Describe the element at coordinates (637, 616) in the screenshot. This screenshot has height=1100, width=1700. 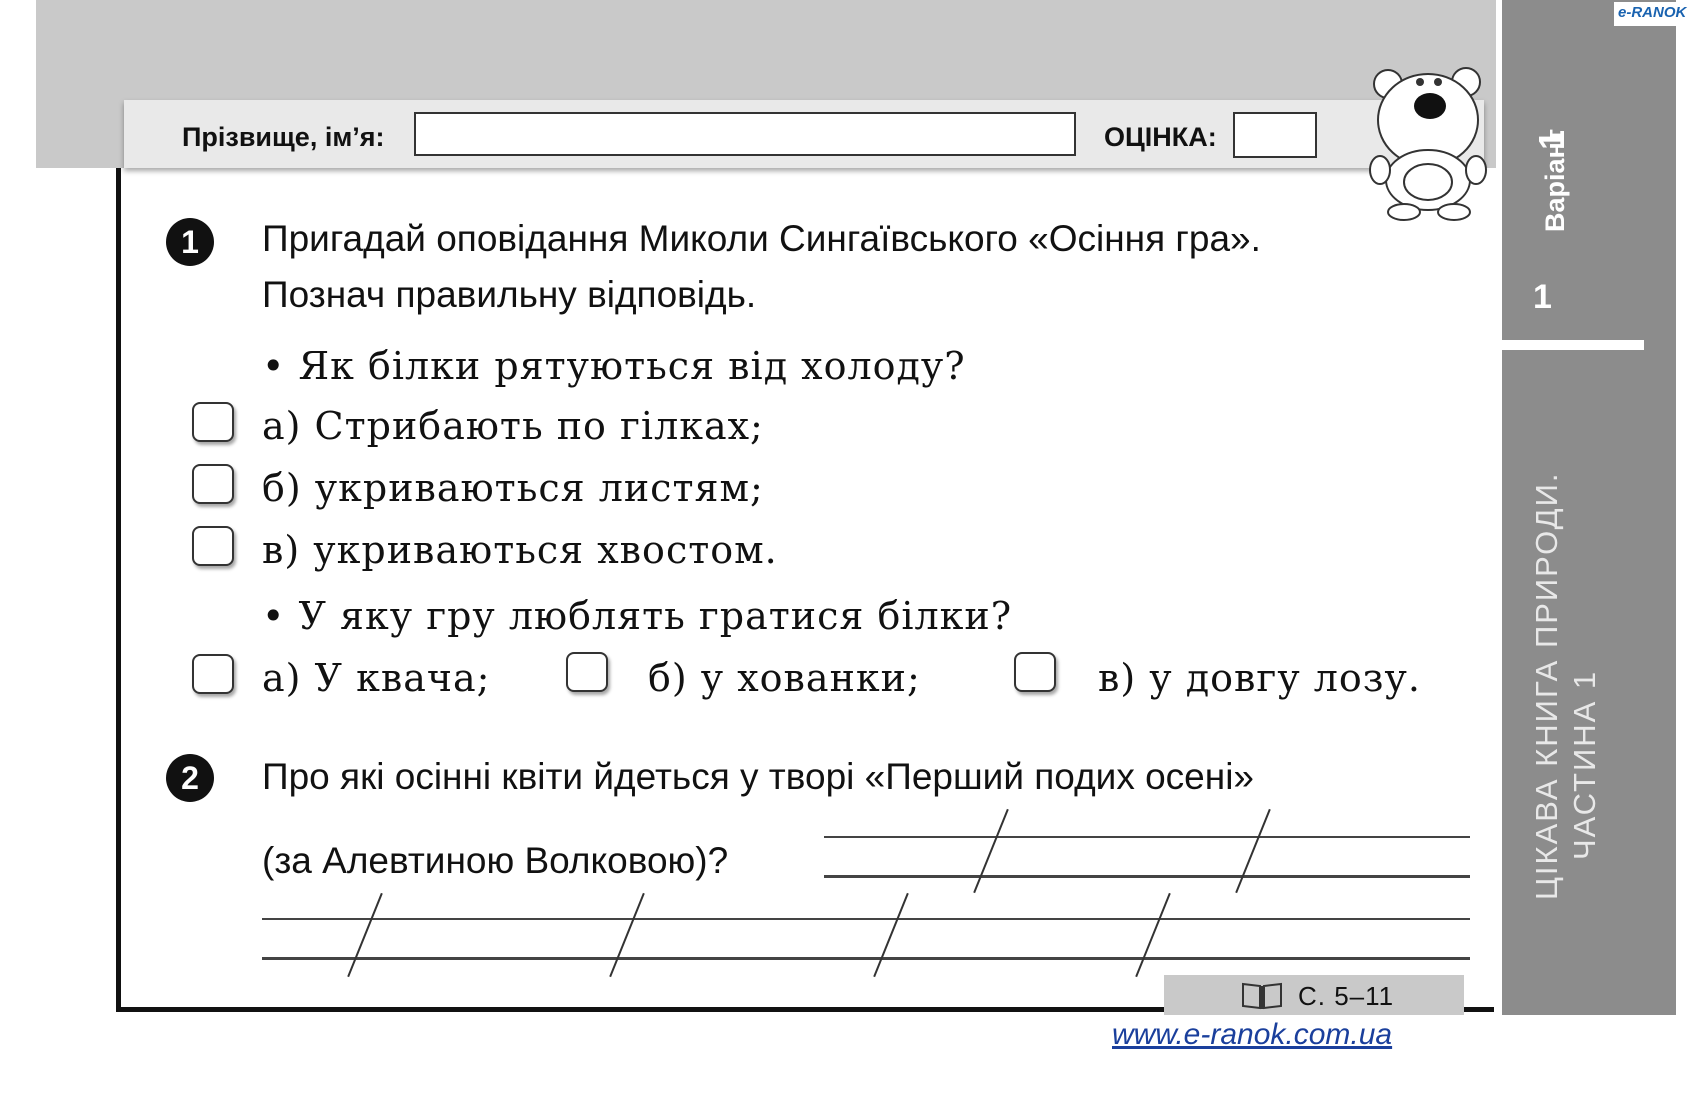
I see `task1-question2: • У яку гру люблять гратися білки?` at that location.